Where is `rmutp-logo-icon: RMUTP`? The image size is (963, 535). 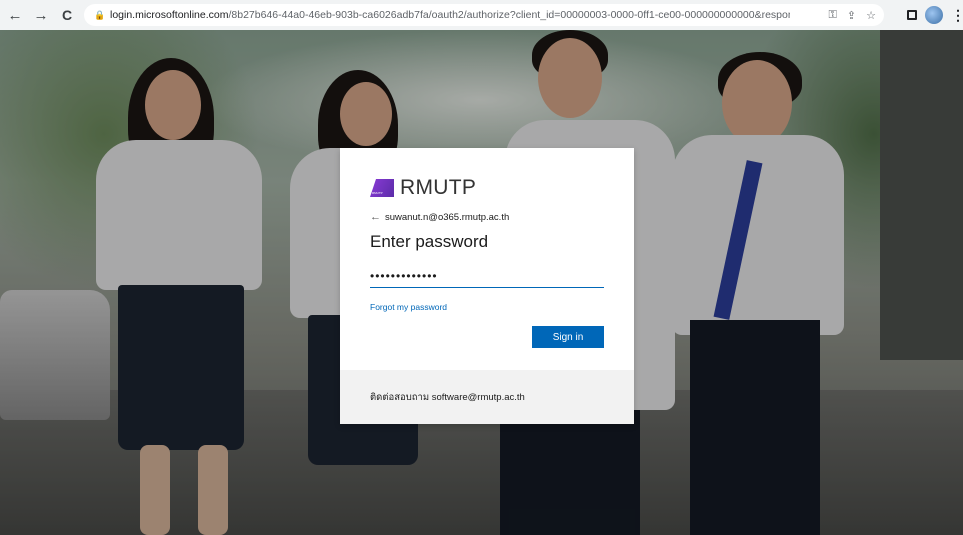 rmutp-logo-icon: RMUTP is located at coordinates (382, 188).